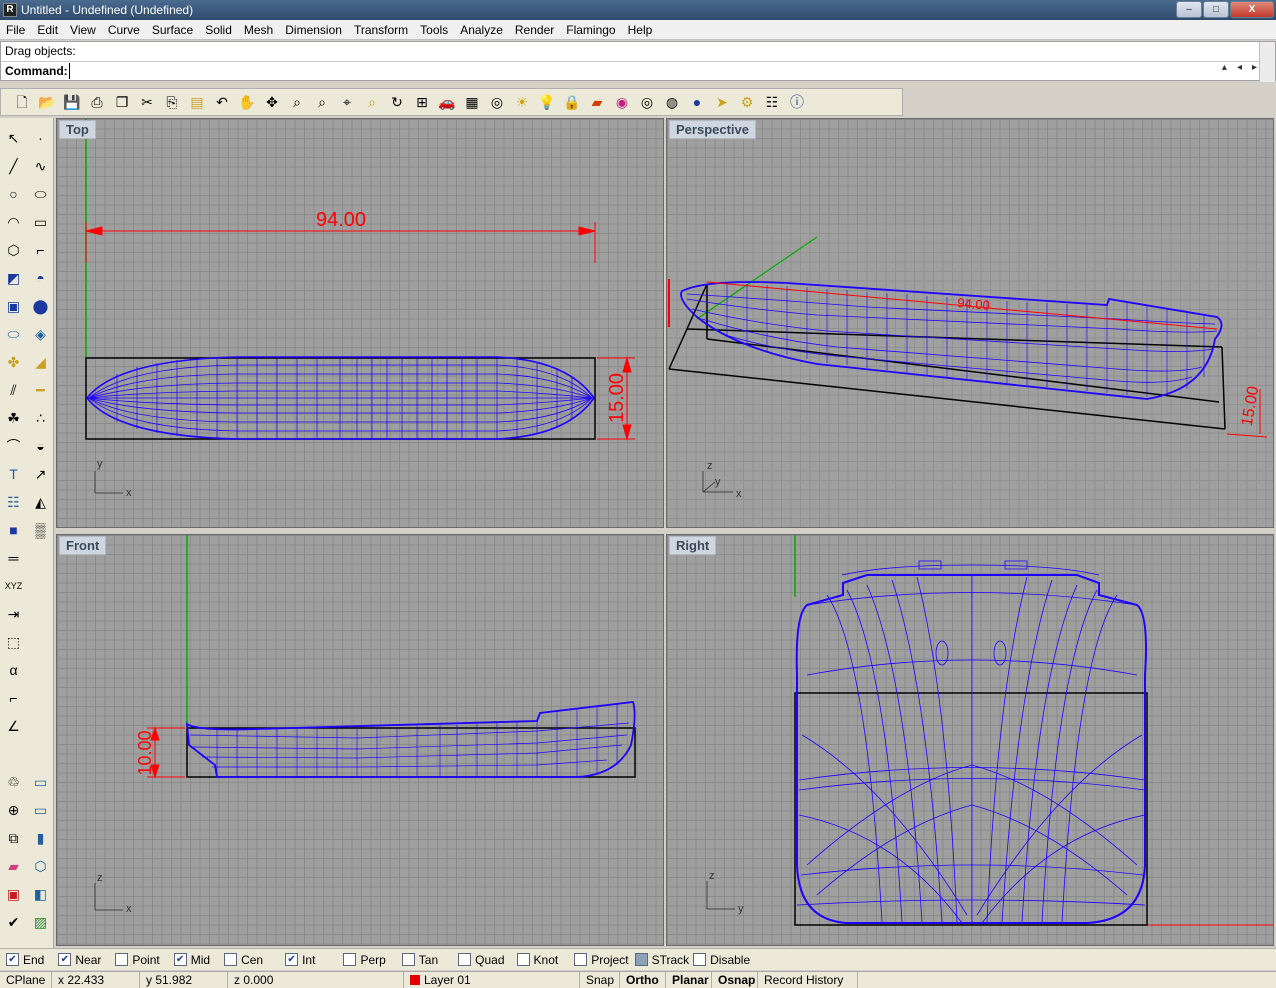 This screenshot has height=988, width=1276. What do you see at coordinates (661, 960) in the screenshot?
I see `osnap-strack: STrack` at bounding box center [661, 960].